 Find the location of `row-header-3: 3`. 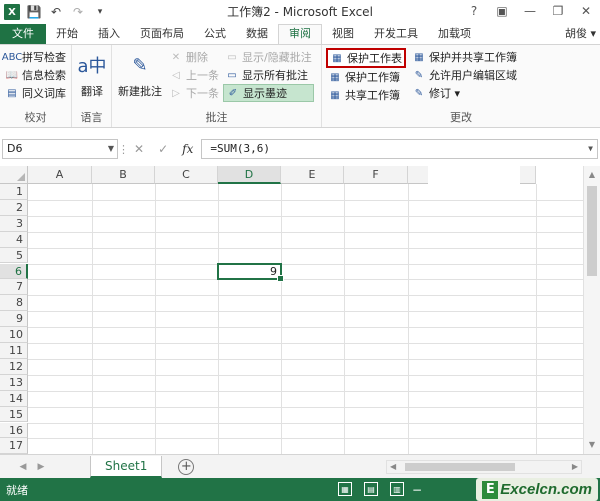

row-header-3: 3 is located at coordinates (14, 223).